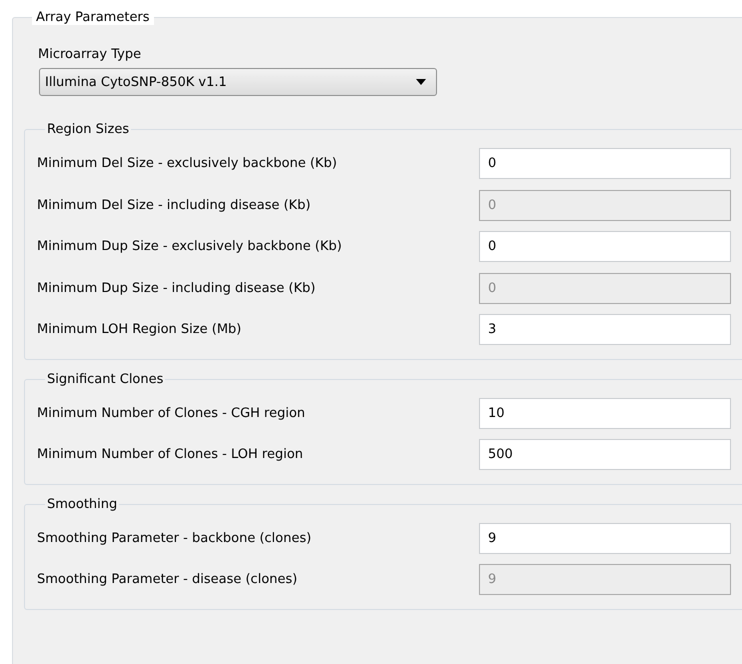  I want to click on caret-icon, so click(421, 82).